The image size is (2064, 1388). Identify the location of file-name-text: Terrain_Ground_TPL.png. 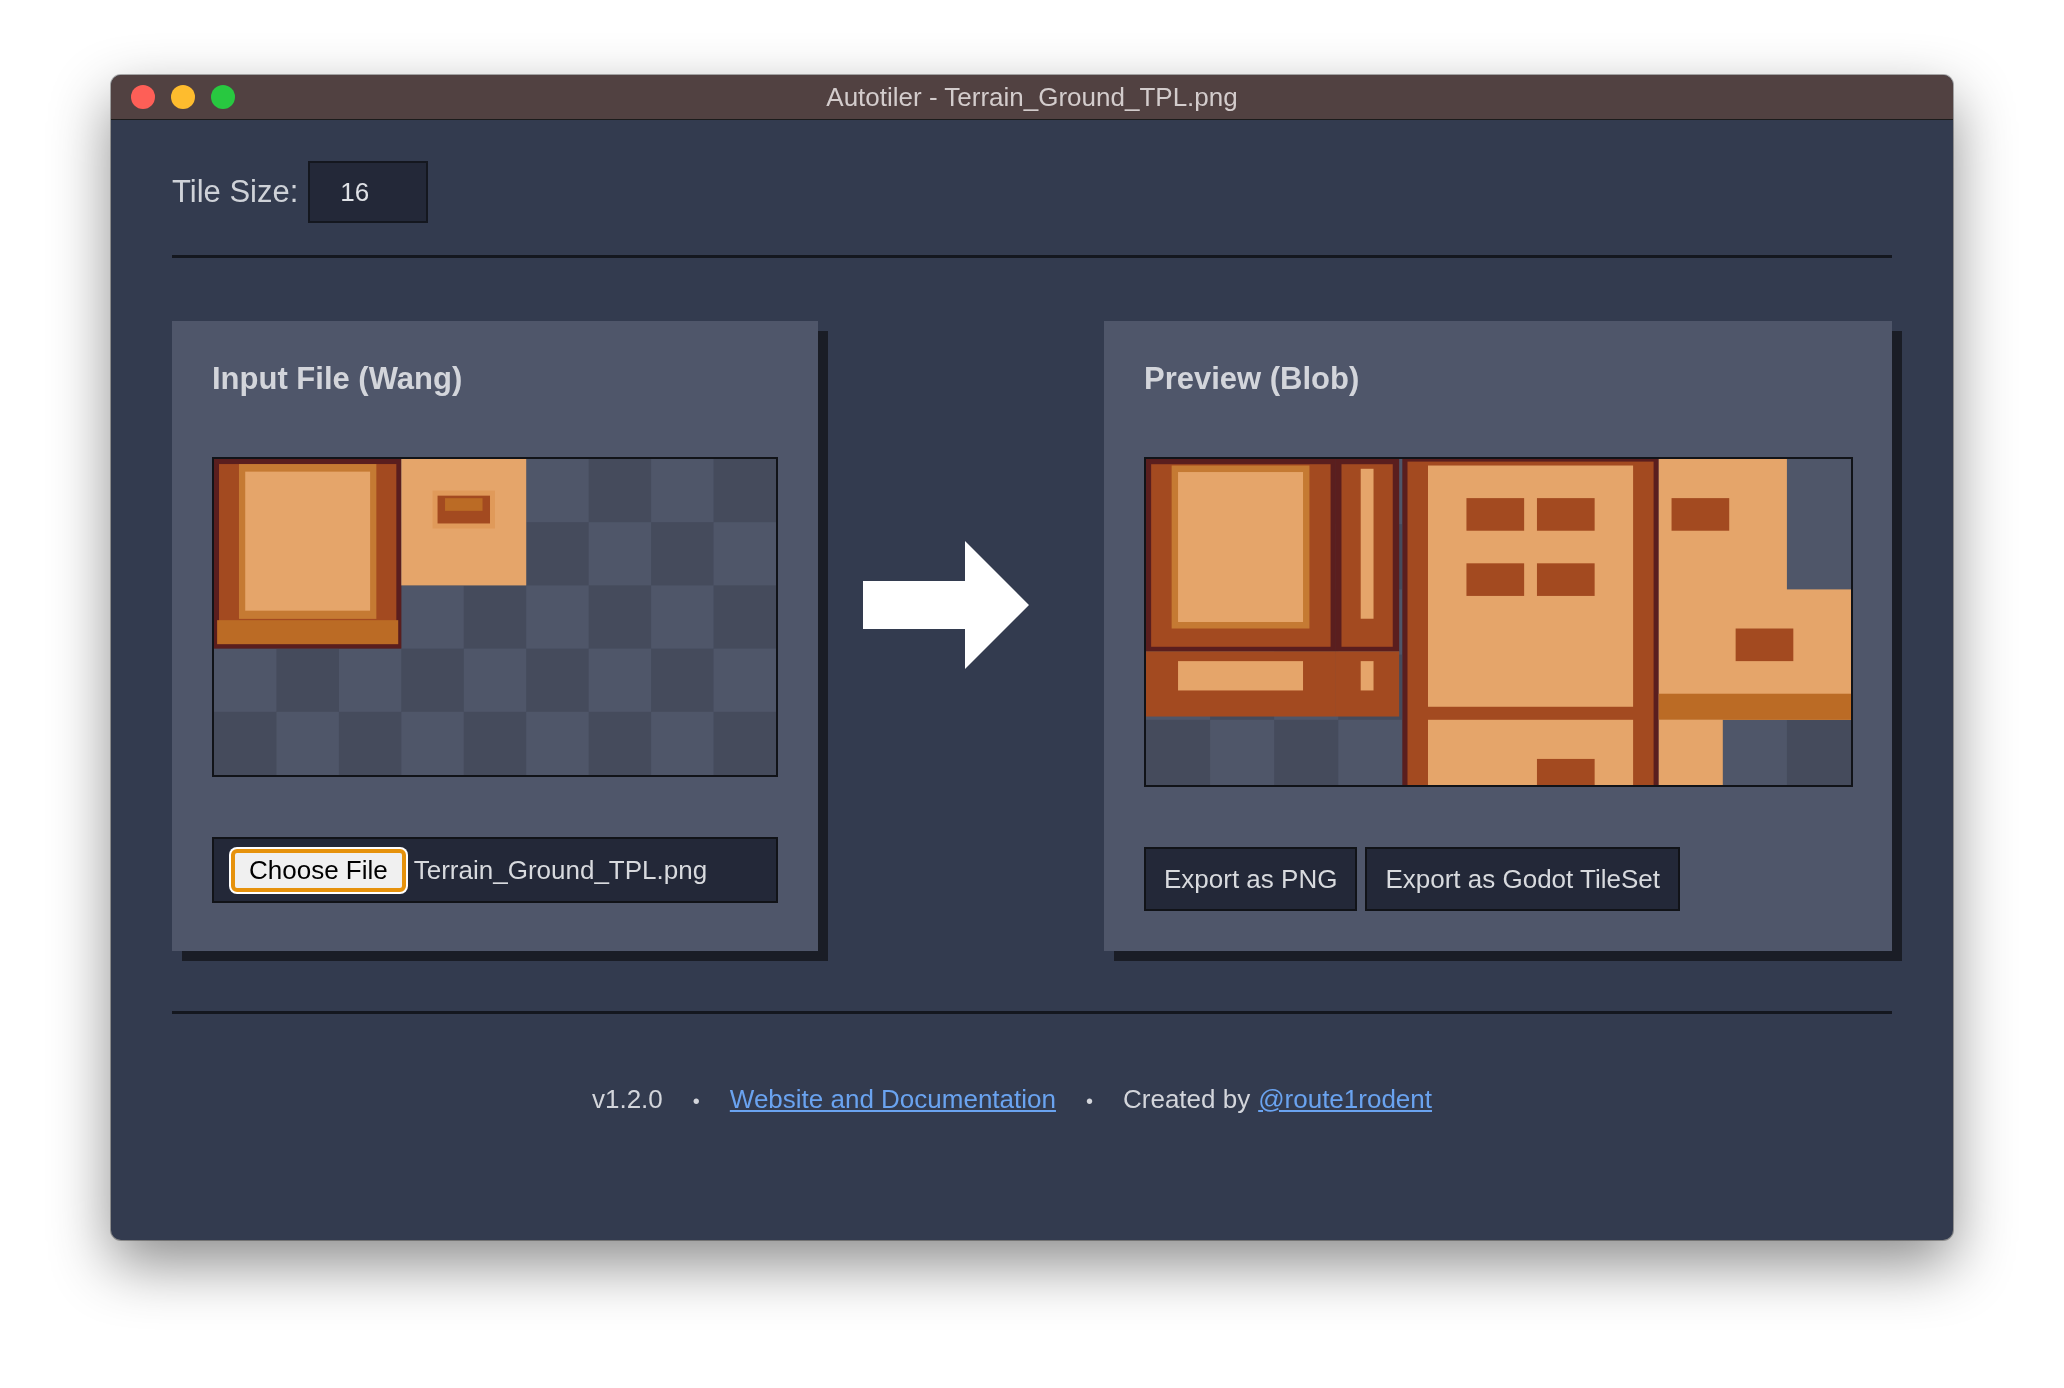
(560, 870).